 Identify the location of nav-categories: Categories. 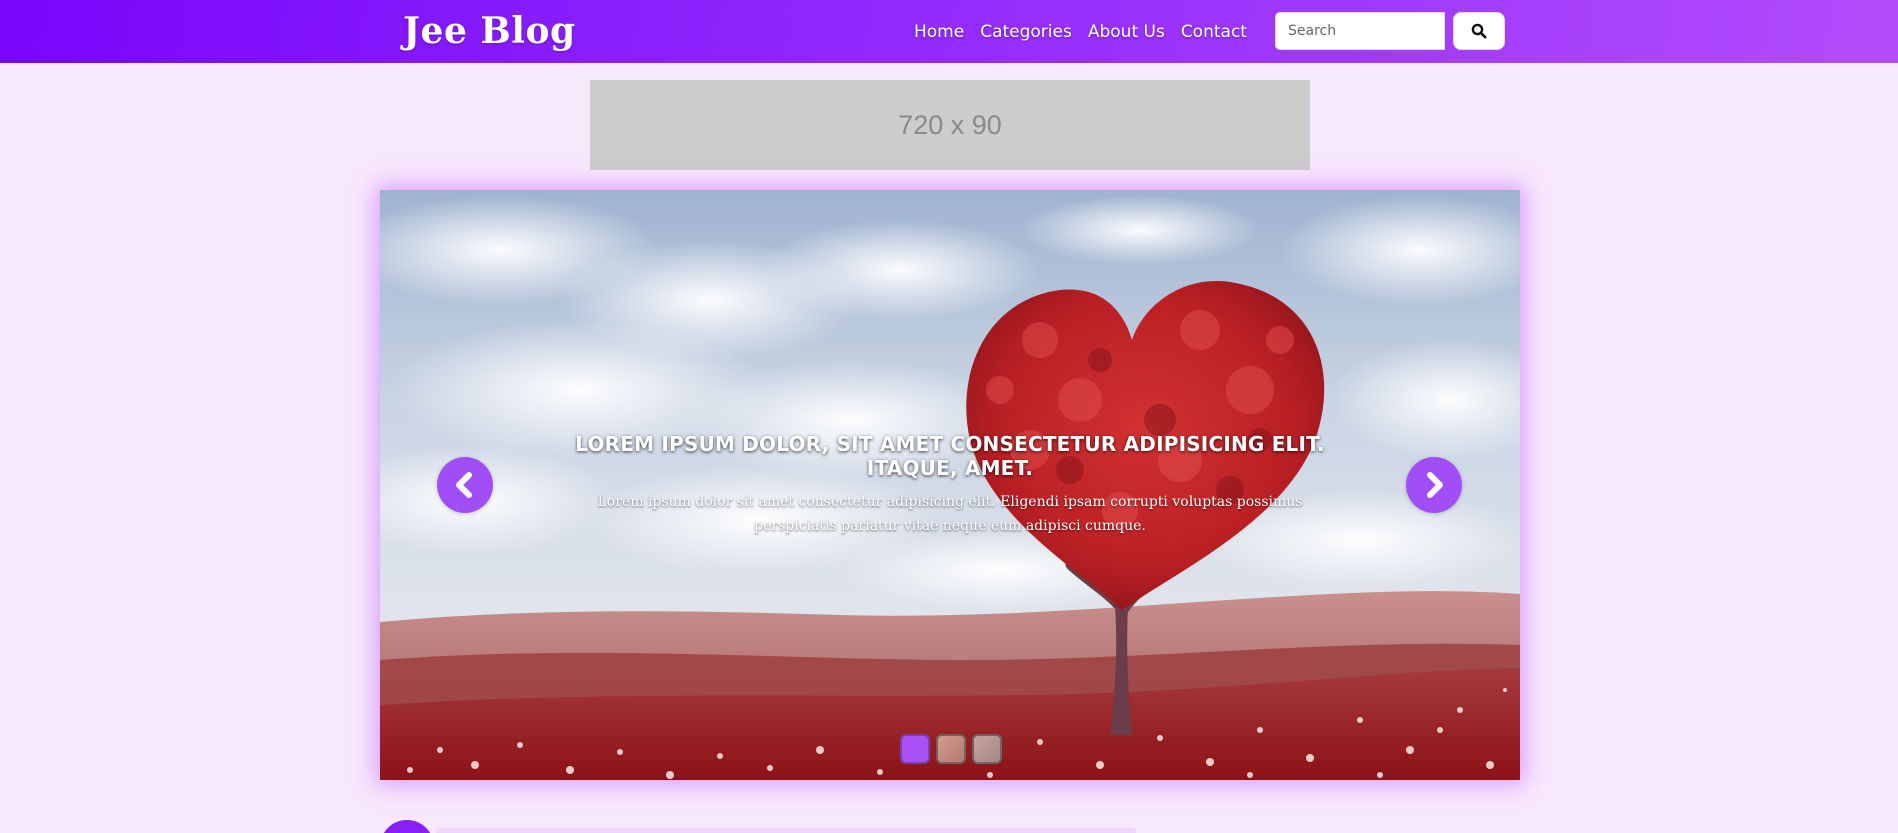
(1026, 32).